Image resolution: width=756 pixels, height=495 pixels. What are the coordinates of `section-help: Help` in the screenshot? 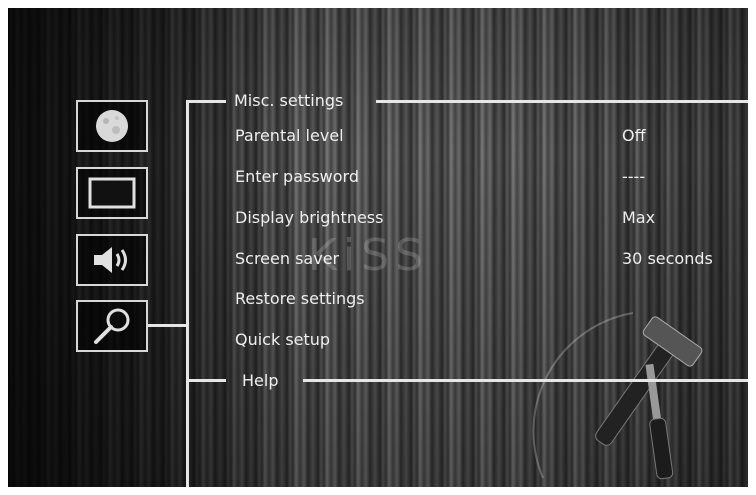 It's located at (260, 380).